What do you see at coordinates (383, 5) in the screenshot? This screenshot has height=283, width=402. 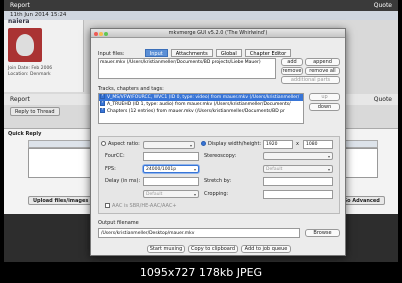 I see `quote-link: Quote` at bounding box center [383, 5].